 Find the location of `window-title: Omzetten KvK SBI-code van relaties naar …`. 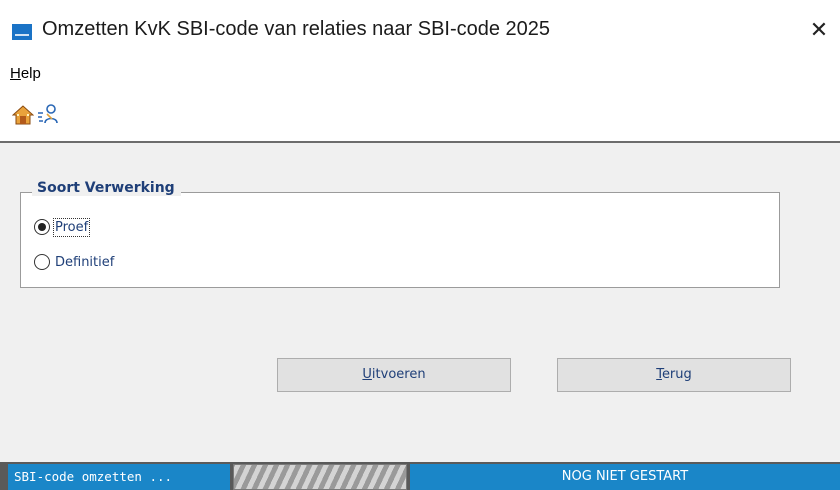

window-title: Omzetten KvK SBI-code van relaties naar … is located at coordinates (296, 29).